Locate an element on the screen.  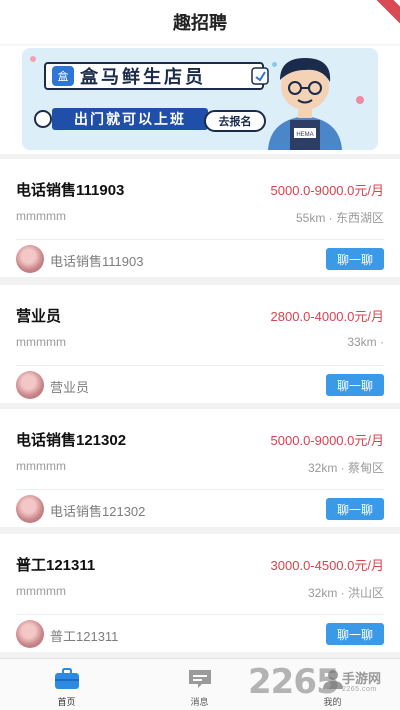
briefcase-icon is located at coordinates (66, 678).